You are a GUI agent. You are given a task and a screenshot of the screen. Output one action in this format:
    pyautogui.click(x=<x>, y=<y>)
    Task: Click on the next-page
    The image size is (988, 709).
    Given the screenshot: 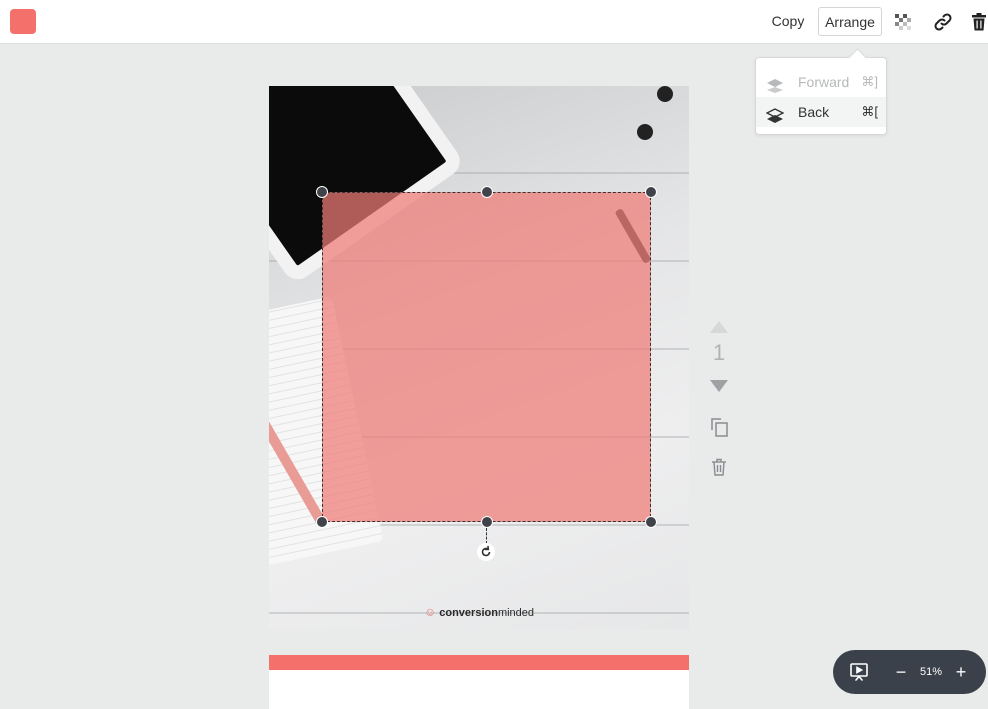 What is the action you would take?
    pyautogui.click(x=479, y=689)
    